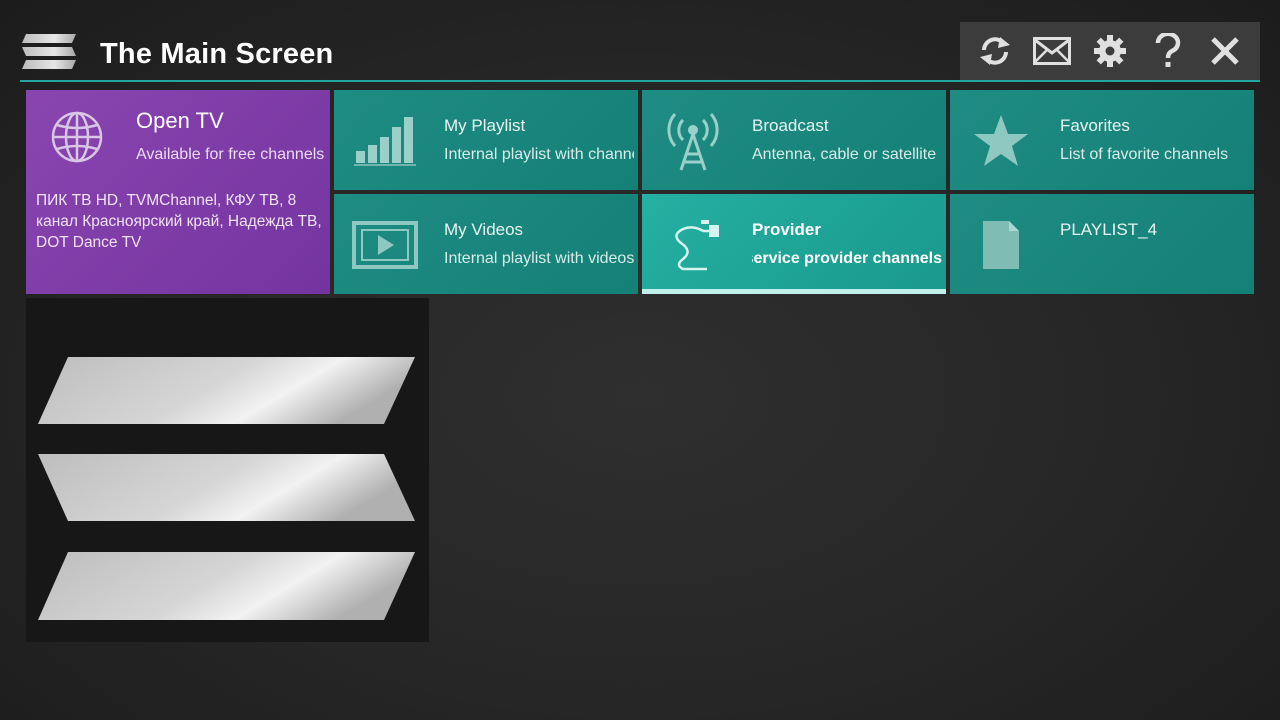 This screenshot has height=720, width=1280. What do you see at coordinates (794, 140) in the screenshot?
I see `tile-broadcast: Broadcast Antenna, cable or satellite` at bounding box center [794, 140].